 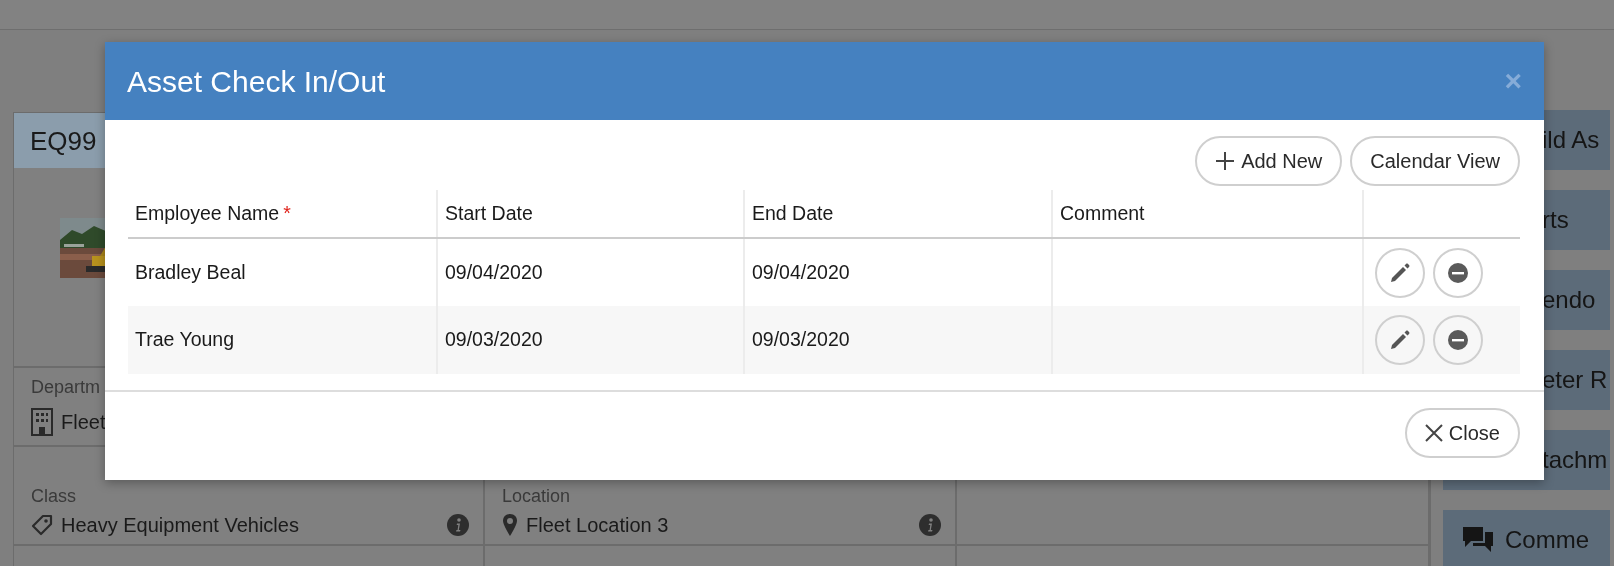 What do you see at coordinates (537, 496) in the screenshot?
I see `field-label: Location` at bounding box center [537, 496].